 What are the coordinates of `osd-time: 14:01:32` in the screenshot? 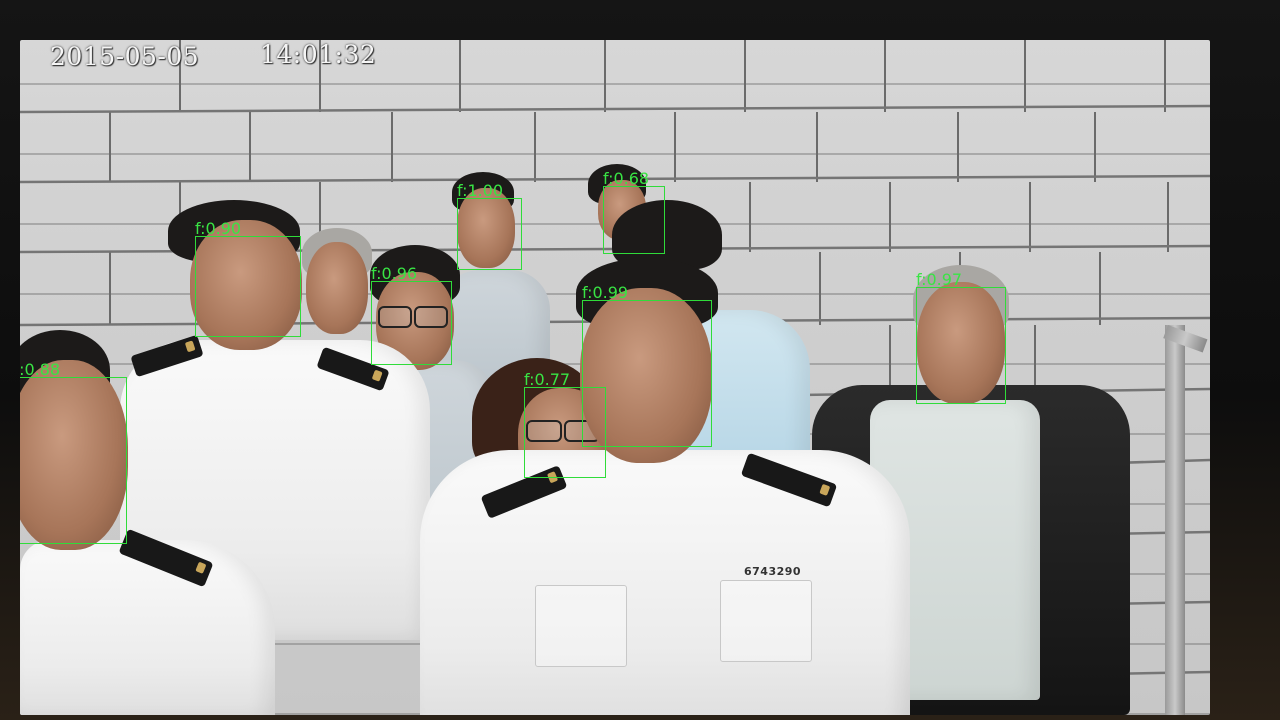 It's located at (318, 54).